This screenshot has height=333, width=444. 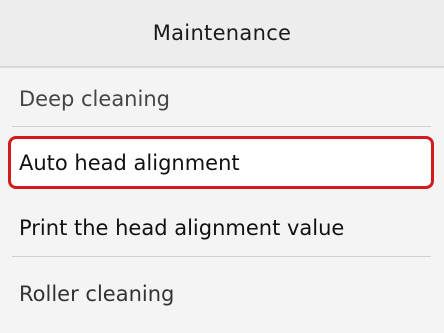 What do you see at coordinates (221, 294) in the screenshot?
I see `menu-item-roller-cleaning: Roller cleaning` at bounding box center [221, 294].